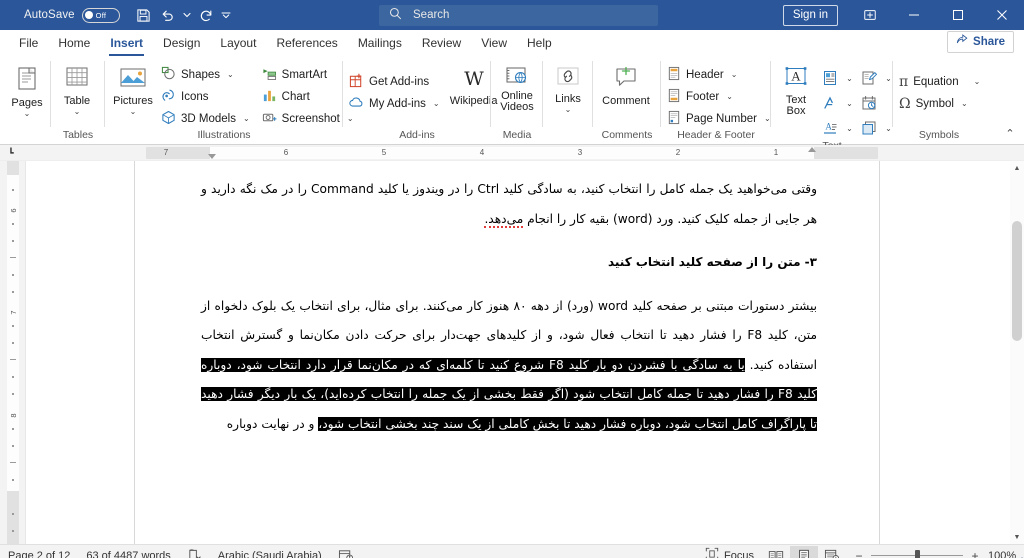  What do you see at coordinates (206, 96) in the screenshot?
I see `icons-button: Icons` at bounding box center [206, 96].